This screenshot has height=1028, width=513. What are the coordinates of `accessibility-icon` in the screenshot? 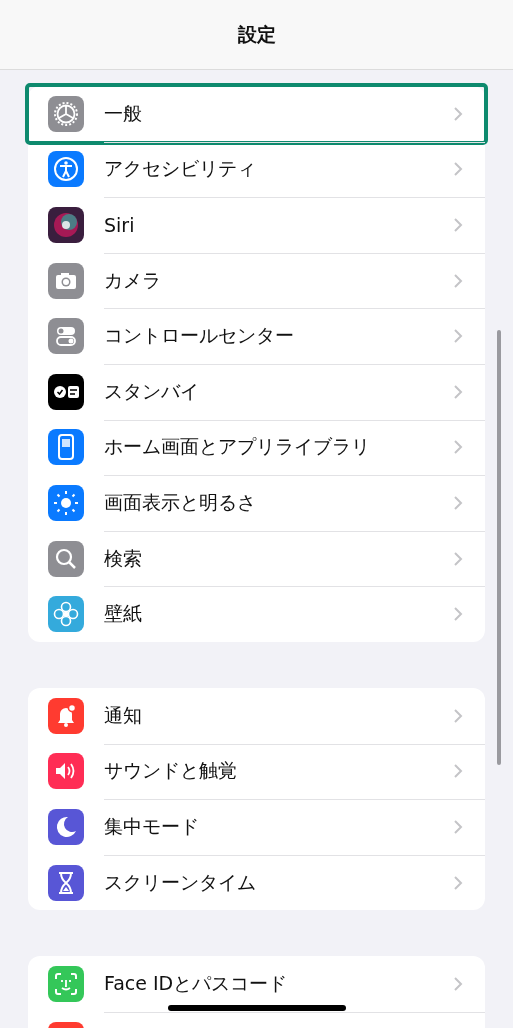 It's located at (66, 169).